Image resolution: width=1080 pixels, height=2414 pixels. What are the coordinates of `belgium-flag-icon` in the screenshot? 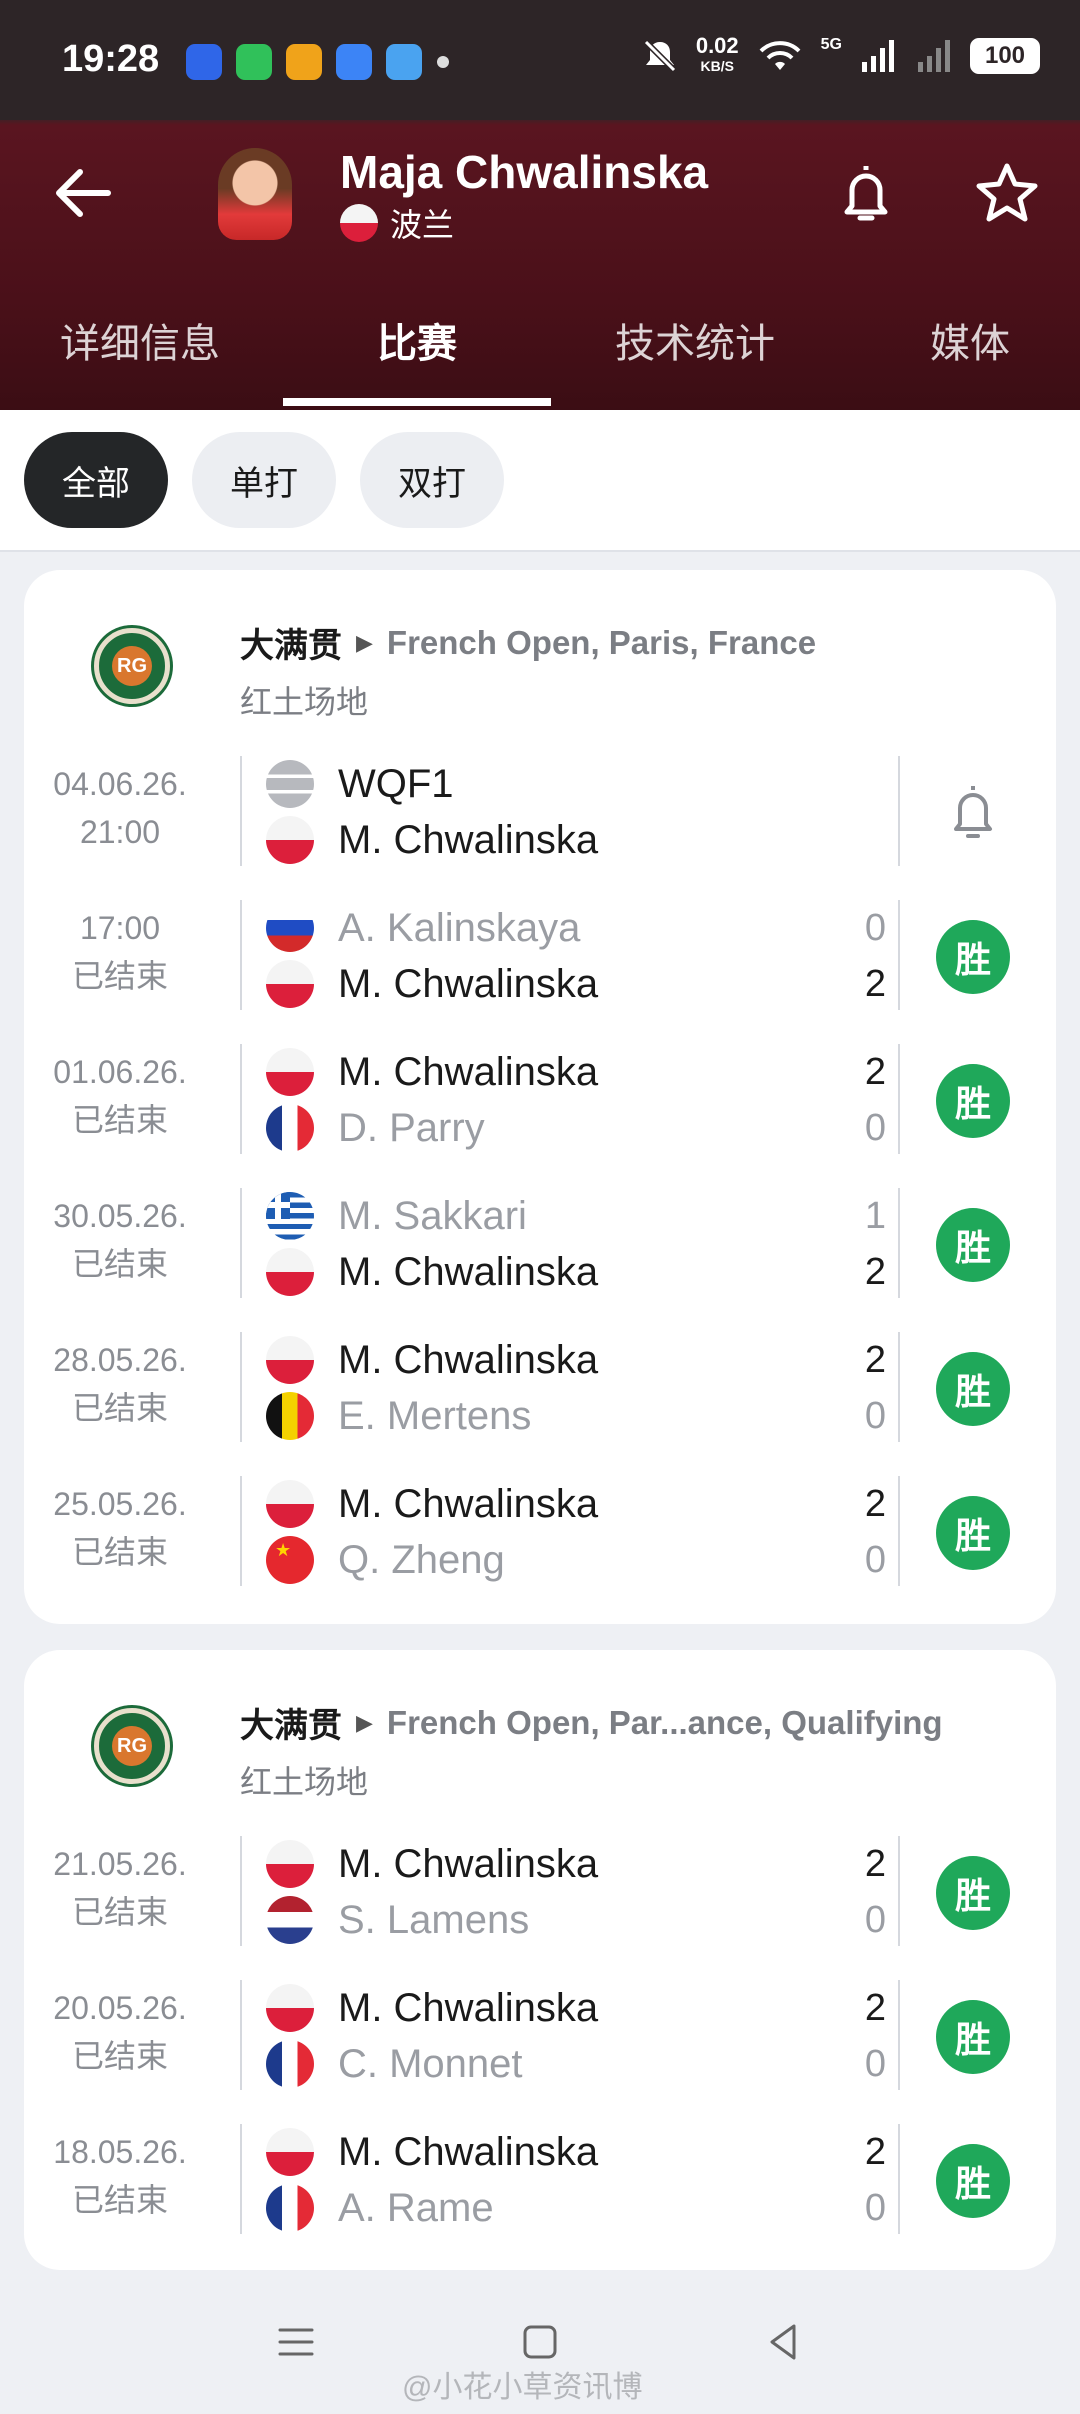 It's located at (290, 1416).